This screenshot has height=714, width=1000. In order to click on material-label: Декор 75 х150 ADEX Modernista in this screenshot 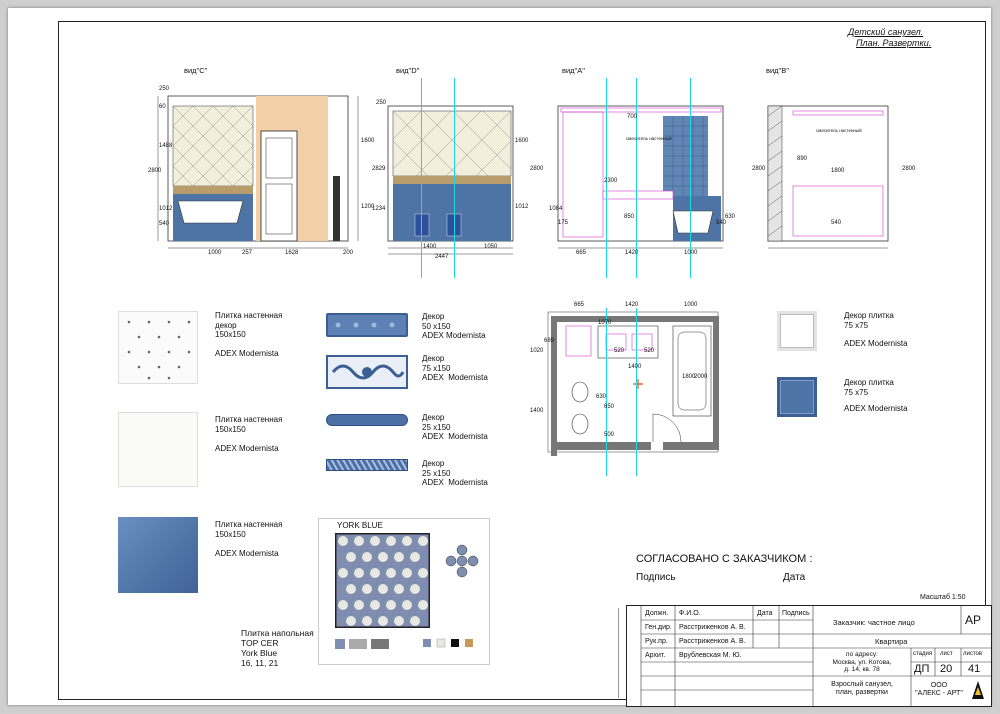, I will do `click(455, 368)`.